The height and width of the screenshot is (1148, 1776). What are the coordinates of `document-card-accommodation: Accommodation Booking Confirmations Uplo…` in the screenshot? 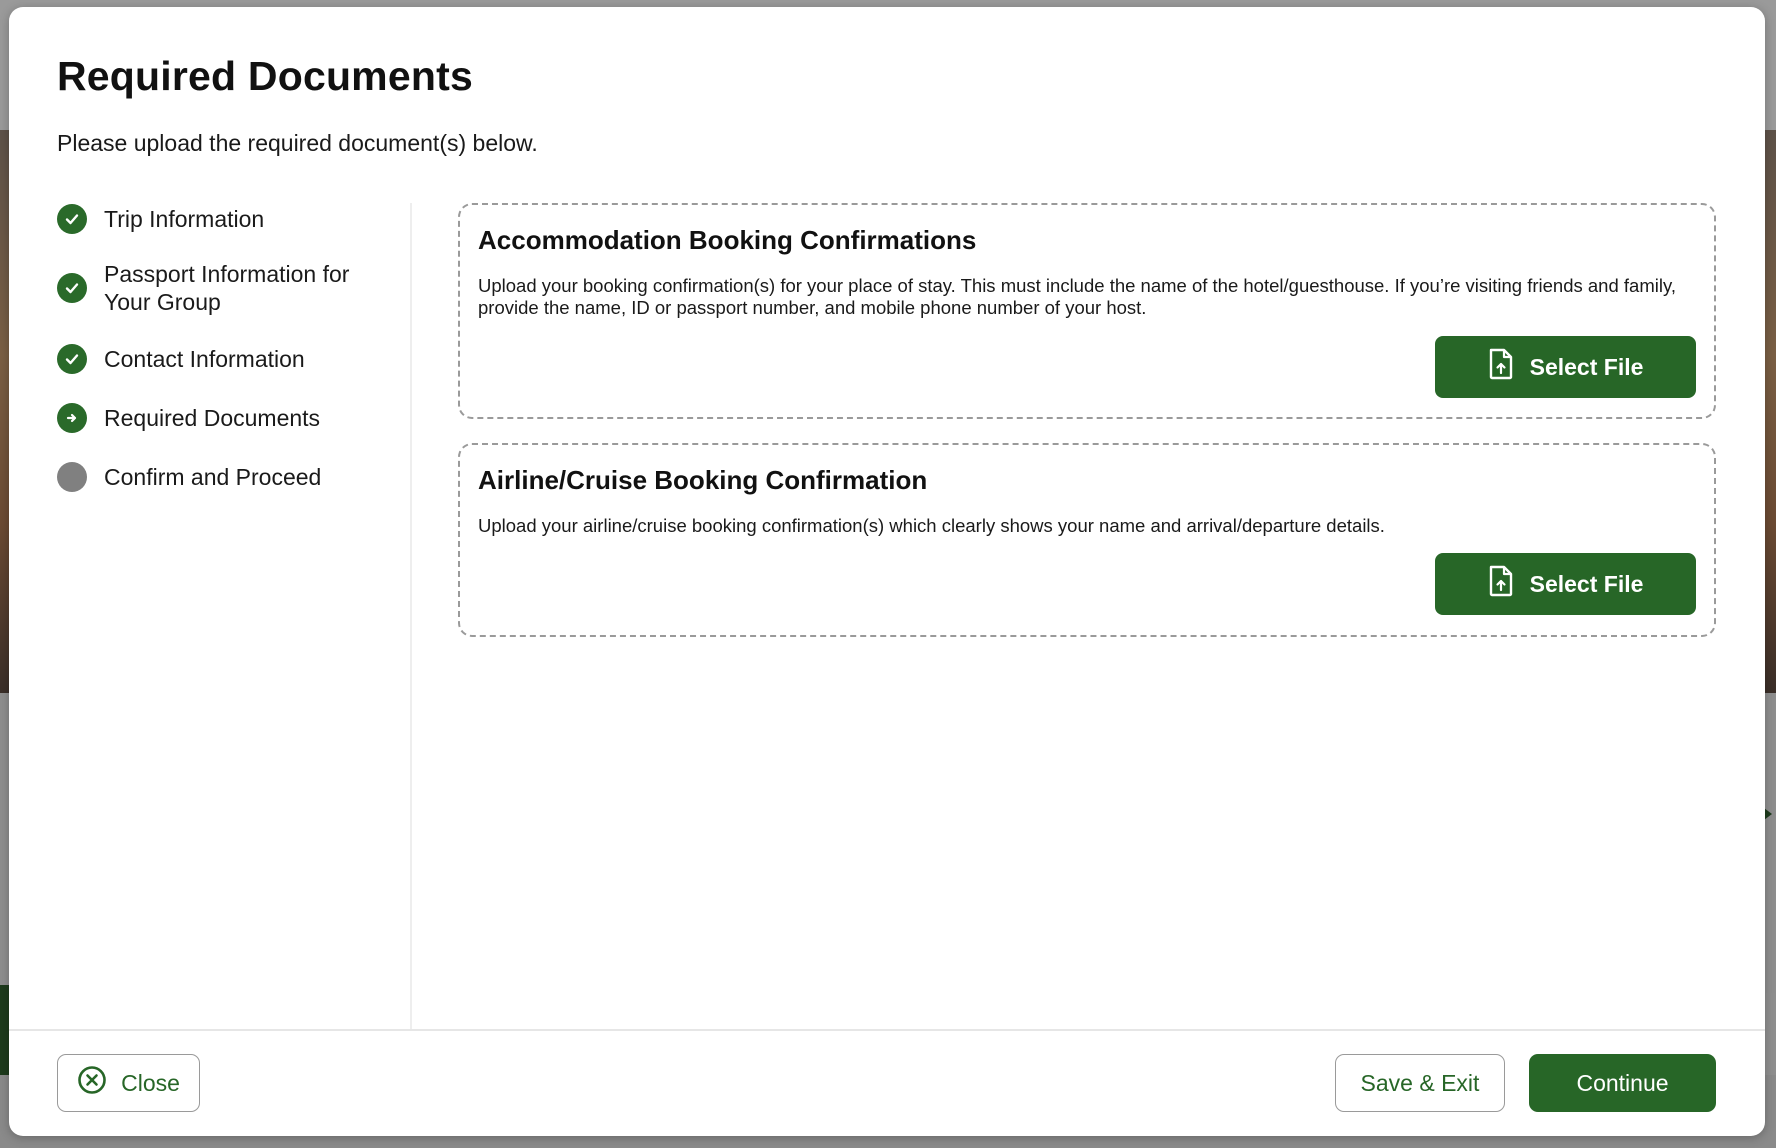 It's located at (1087, 311).